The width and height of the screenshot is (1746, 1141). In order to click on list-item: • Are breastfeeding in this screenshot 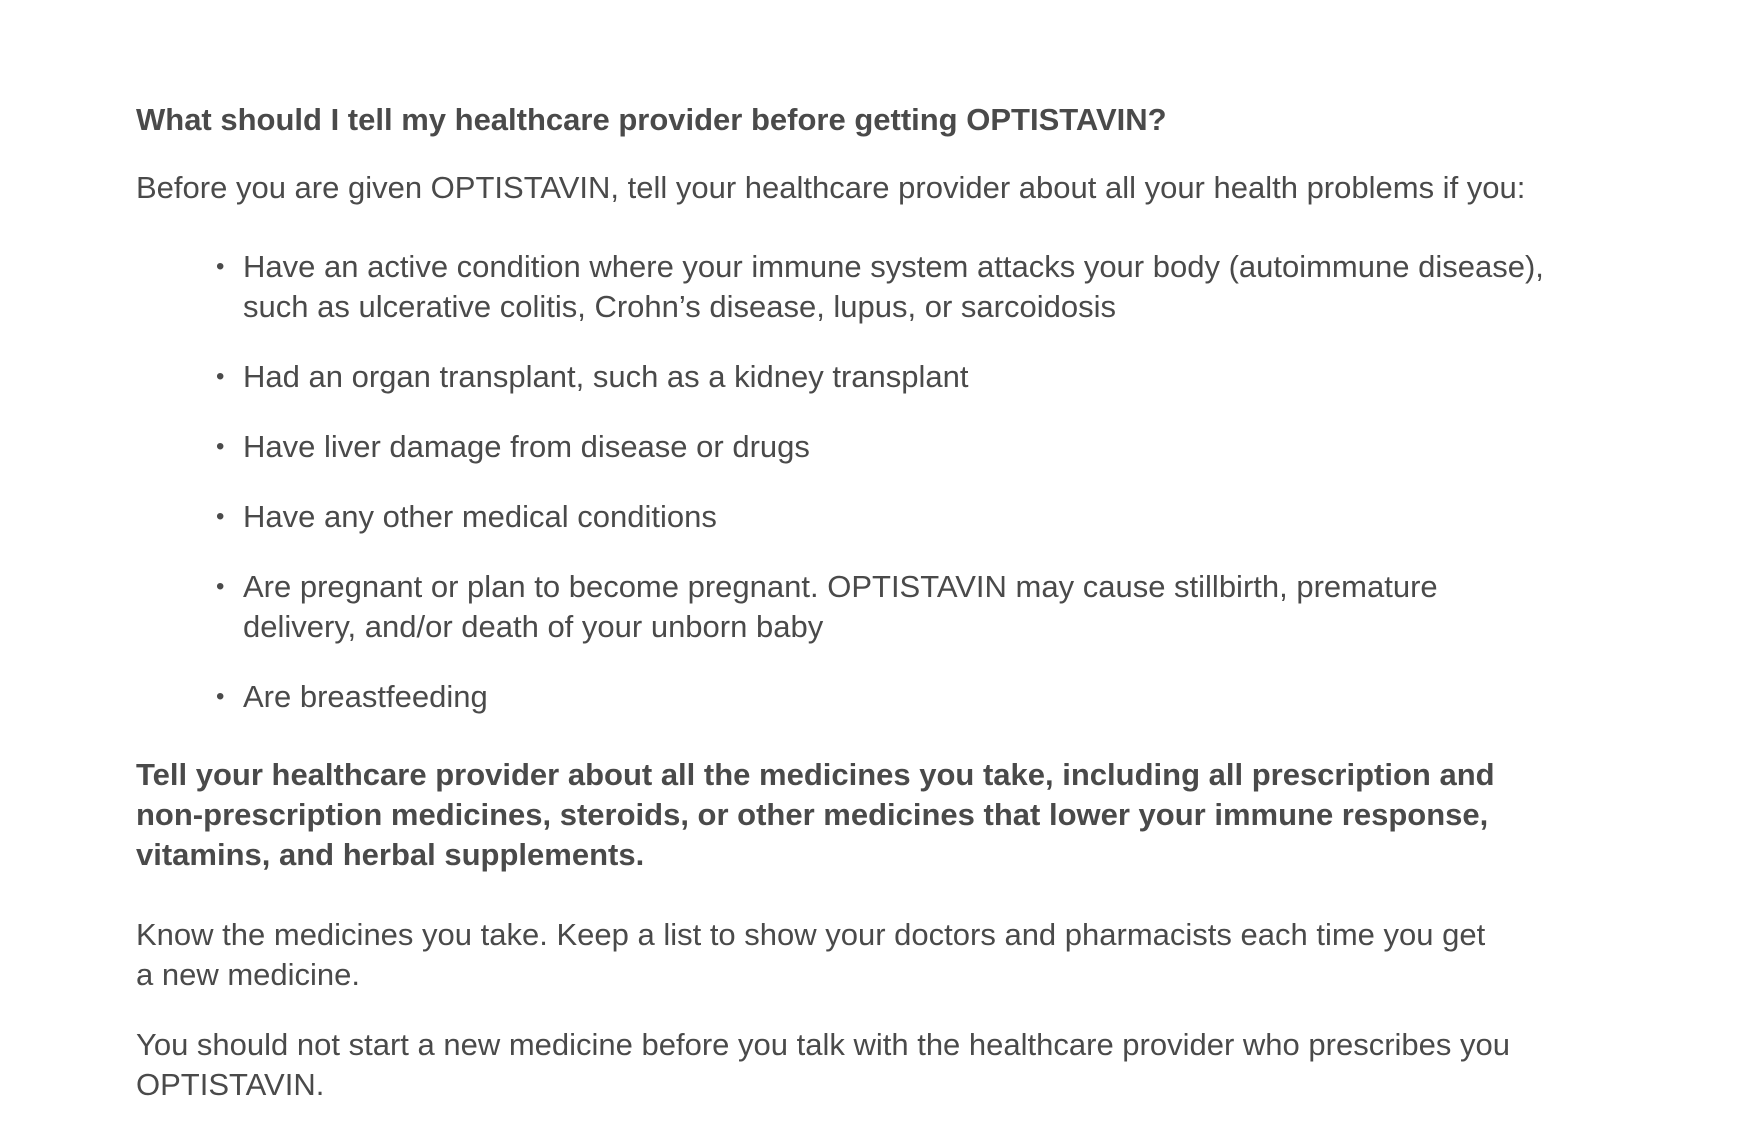, I will do `click(916, 697)`.